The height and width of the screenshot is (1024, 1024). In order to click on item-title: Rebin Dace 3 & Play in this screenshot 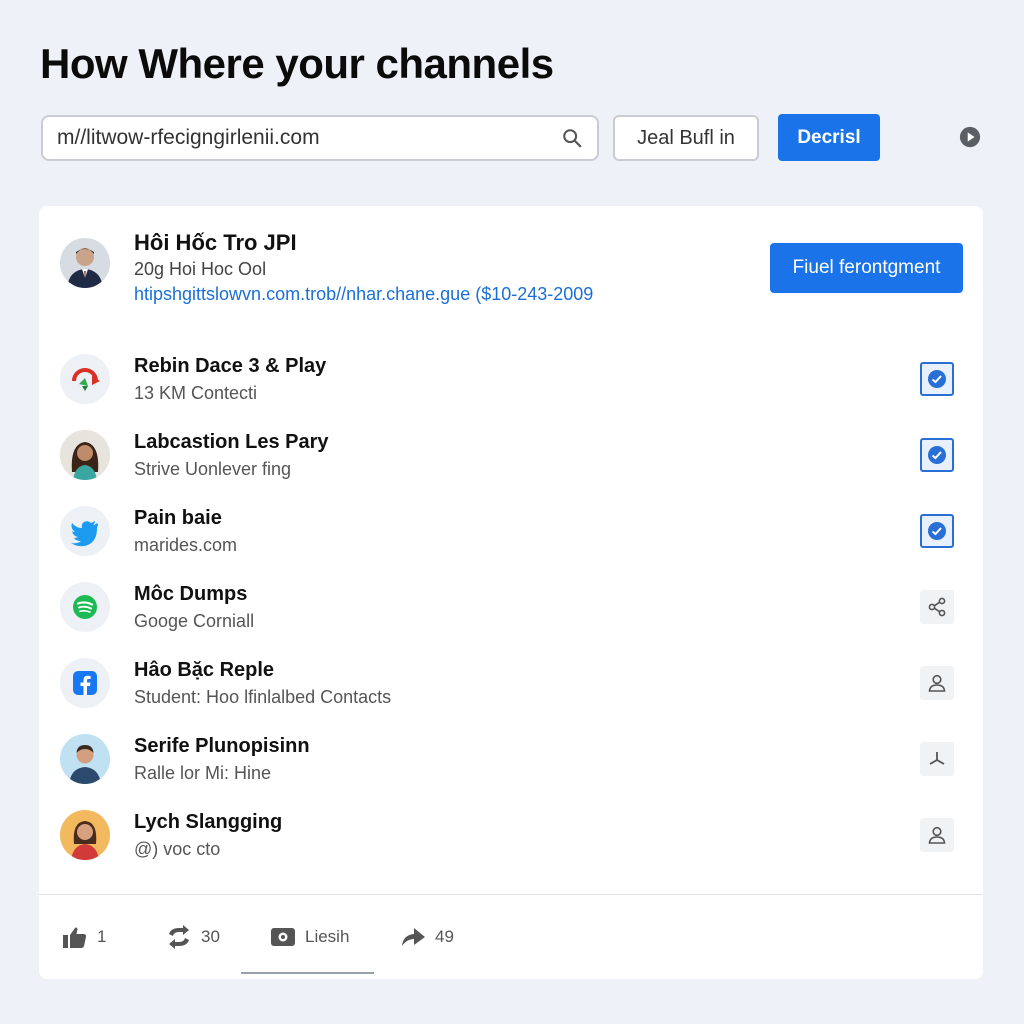, I will do `click(230, 366)`.